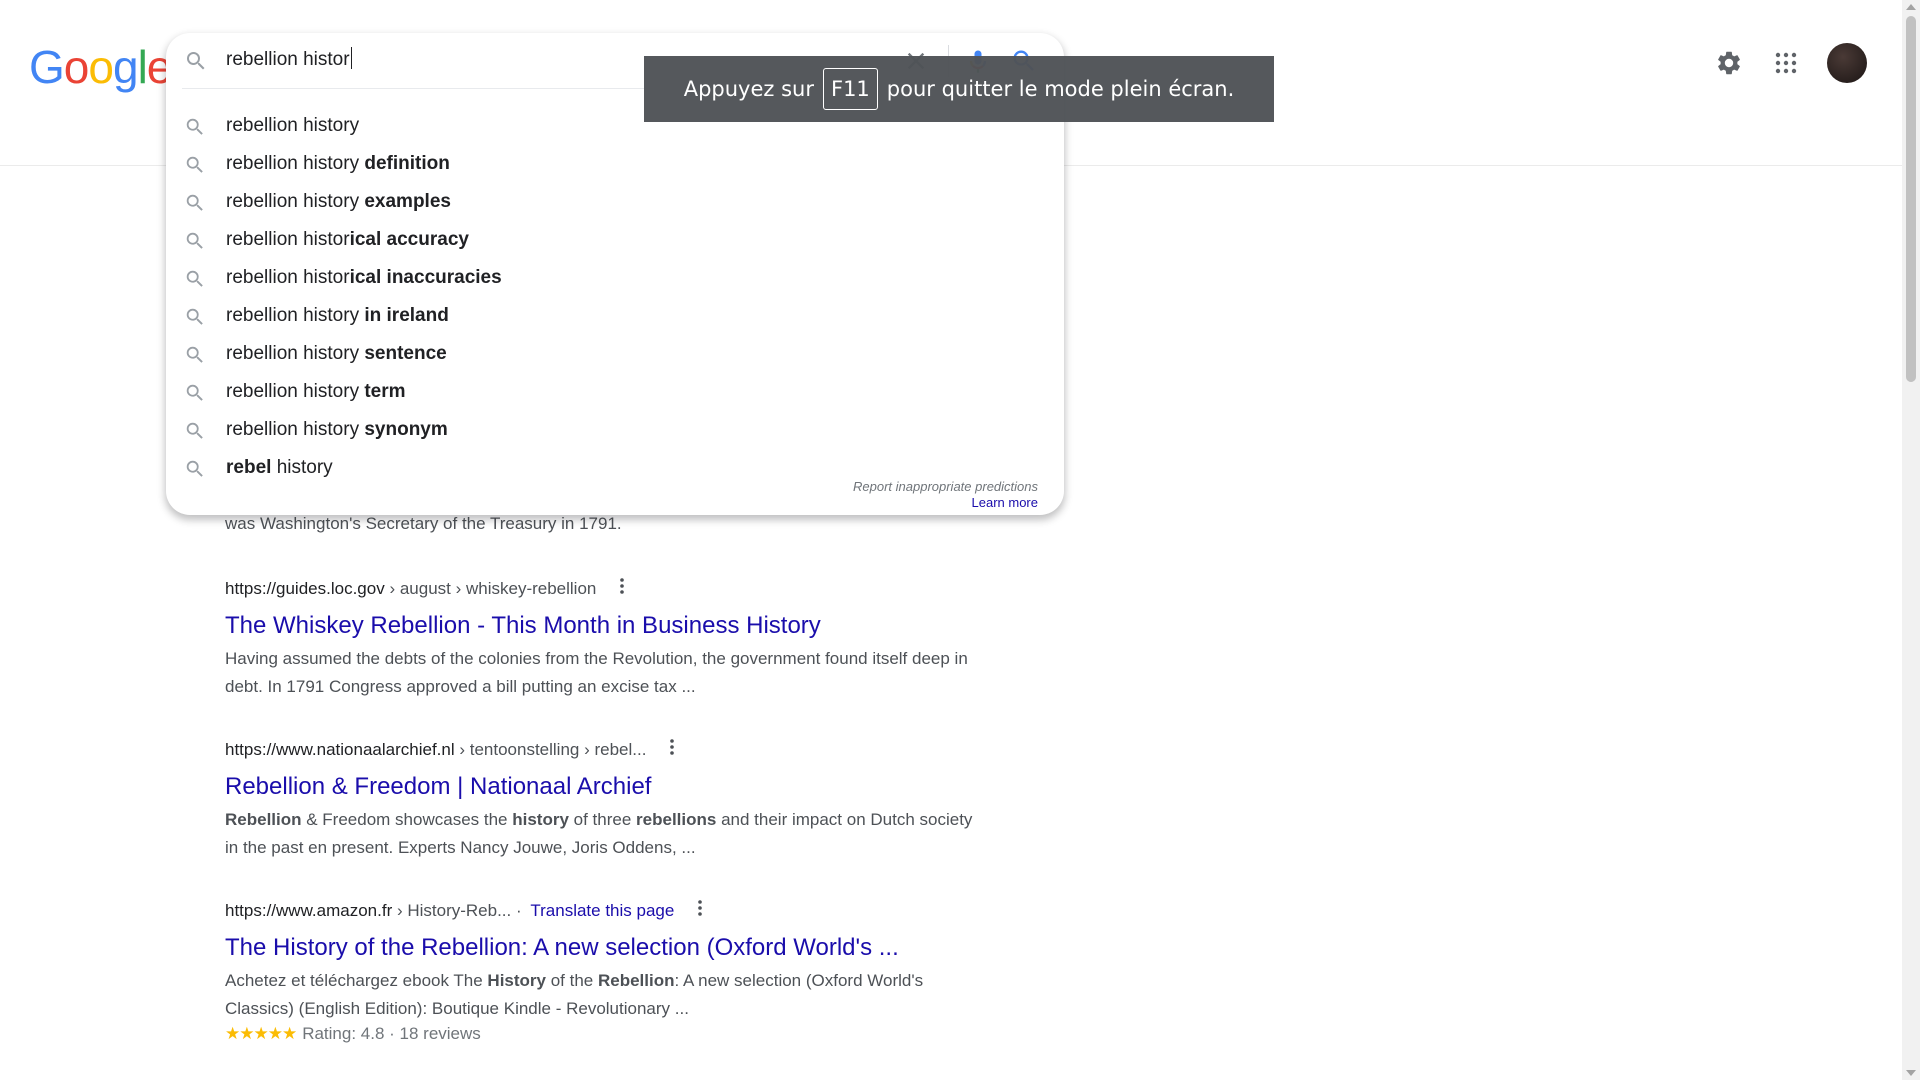 The width and height of the screenshot is (1920, 1080). Describe the element at coordinates (1911, 1073) in the screenshot. I see `scroll-down-arrow-icon` at that location.